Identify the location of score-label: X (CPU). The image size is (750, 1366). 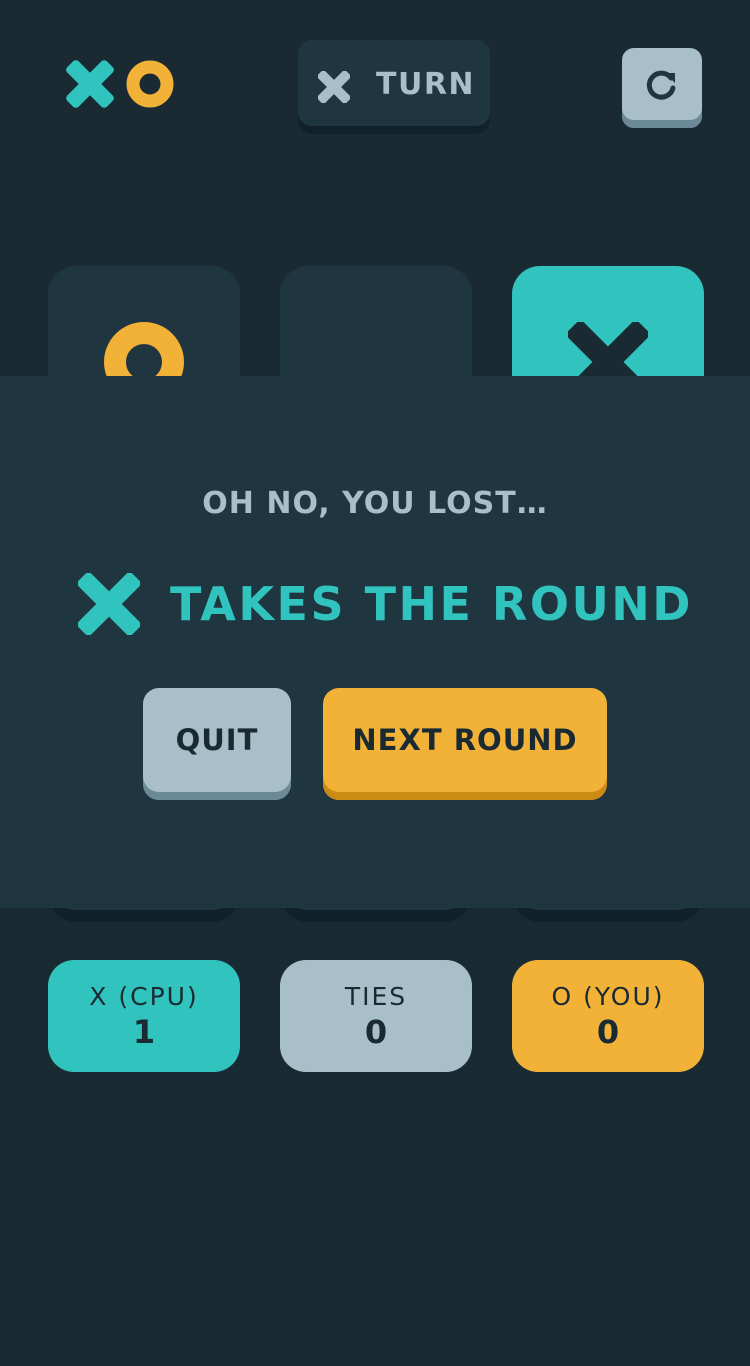
(144, 996).